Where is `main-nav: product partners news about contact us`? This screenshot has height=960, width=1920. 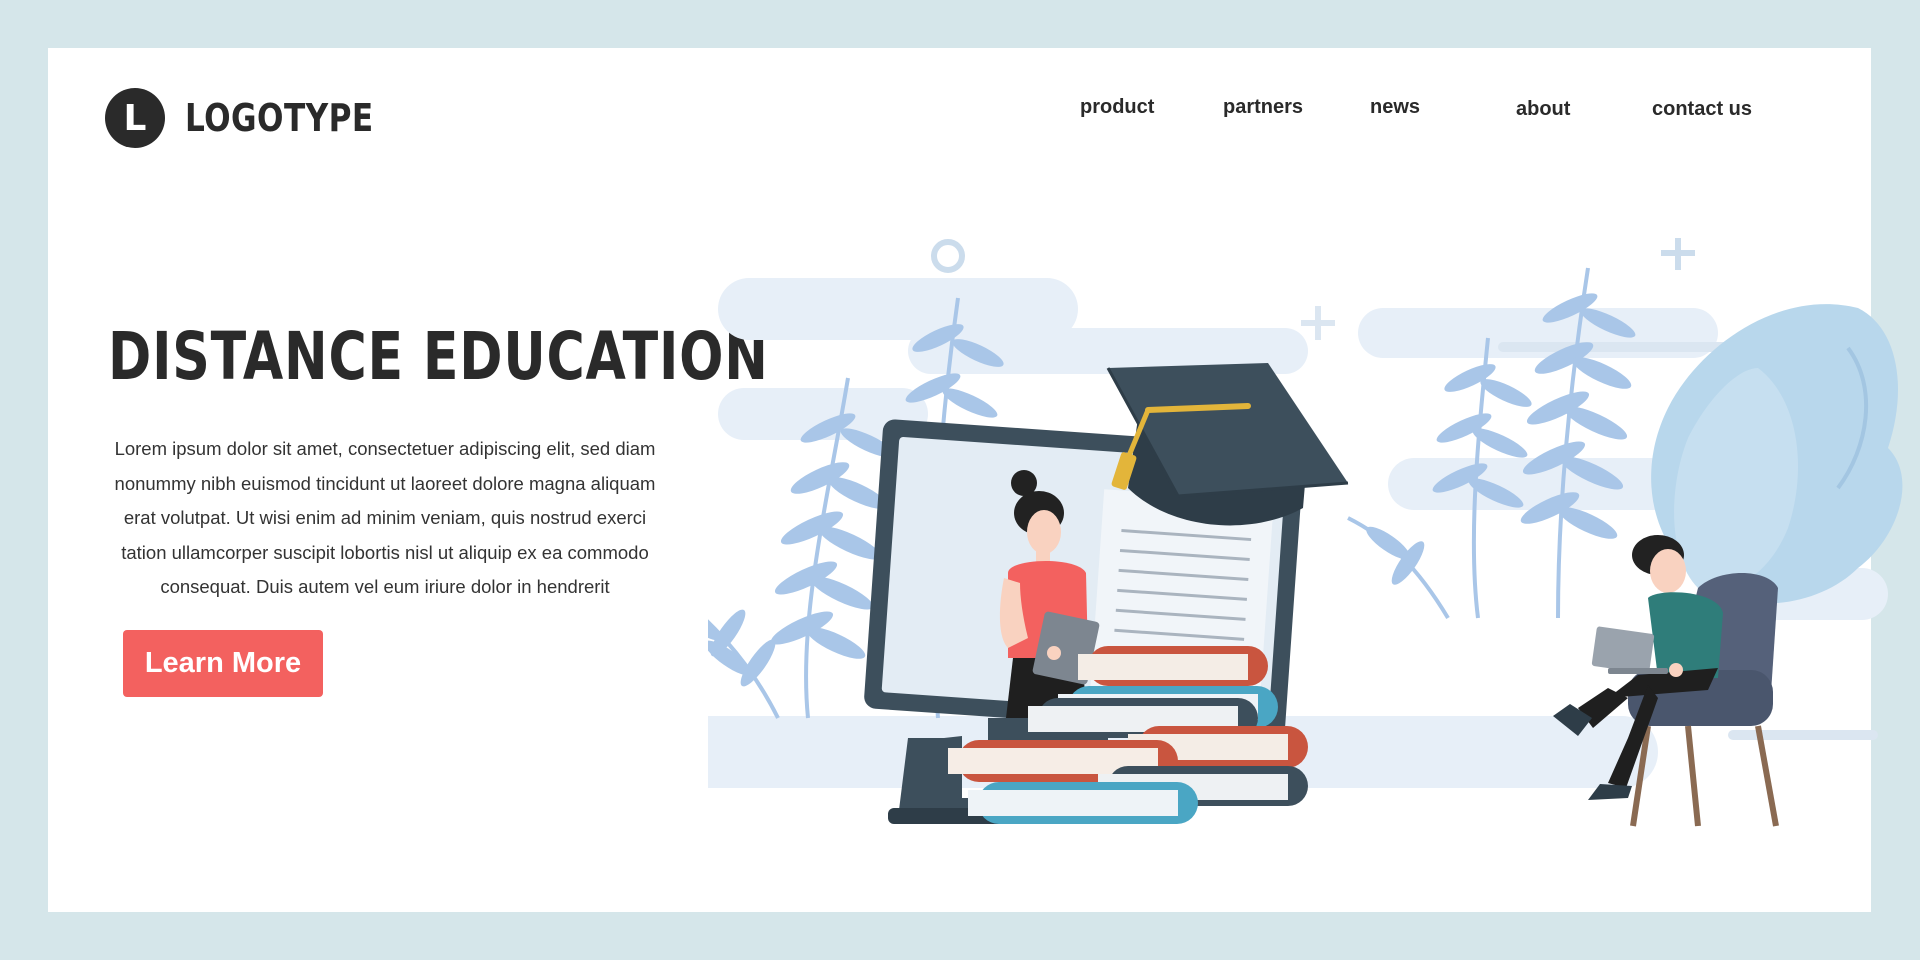
main-nav: product partners news about contact us is located at coordinates (1438, 116).